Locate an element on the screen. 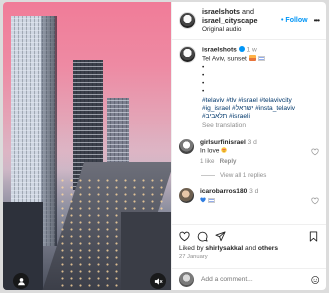 This screenshot has width=329, height=293. add-comment-bar is located at coordinates (249, 279).